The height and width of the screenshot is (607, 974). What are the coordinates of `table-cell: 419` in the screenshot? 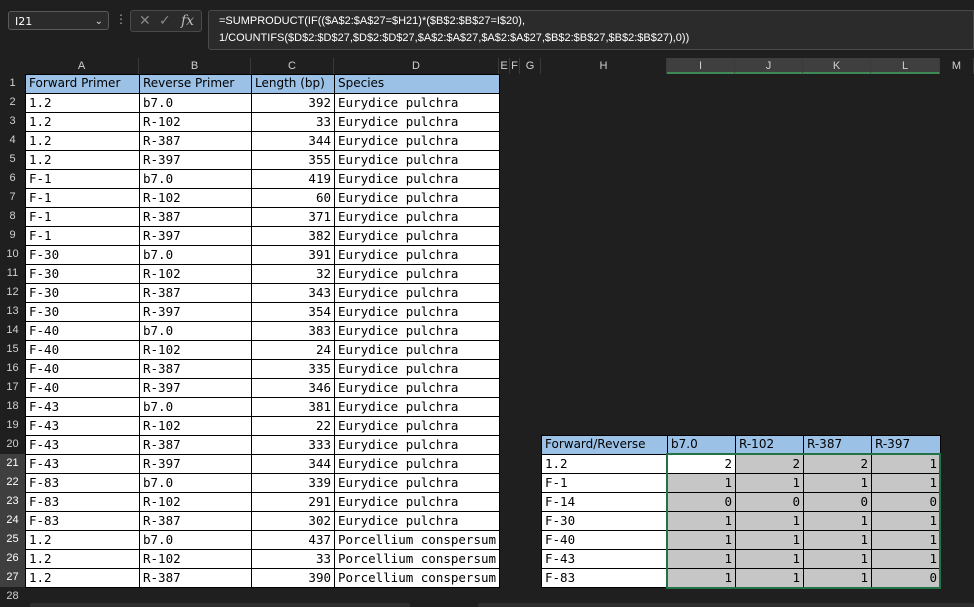 It's located at (293, 179).